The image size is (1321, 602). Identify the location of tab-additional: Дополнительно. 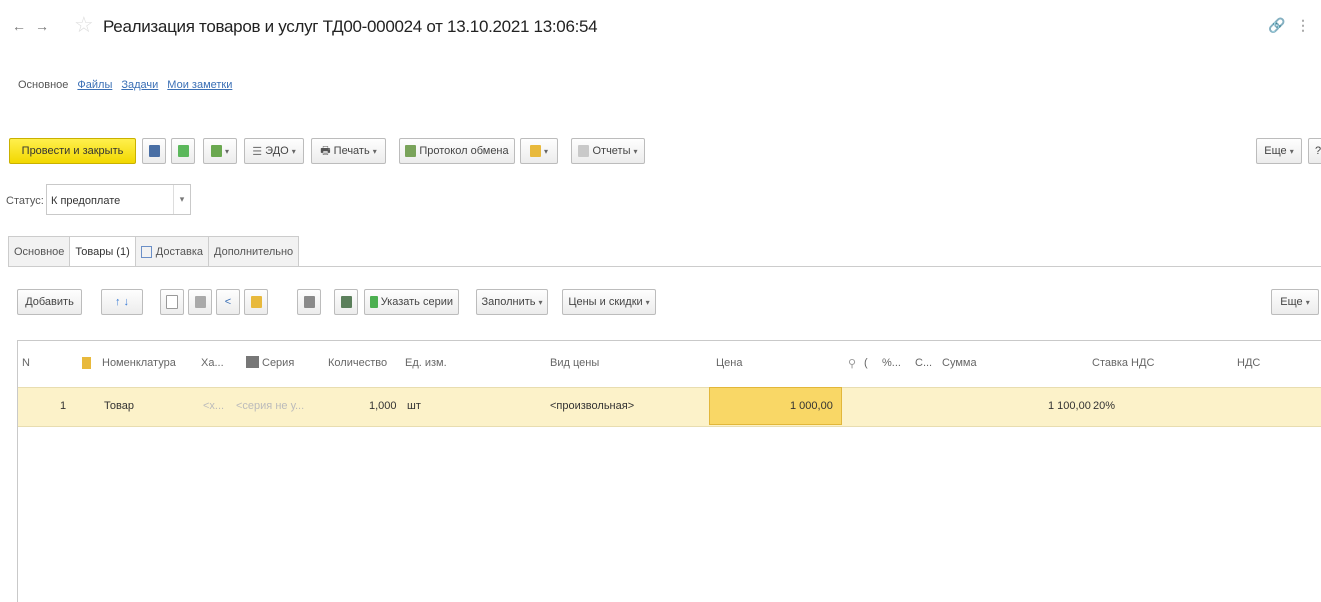
(254, 251).